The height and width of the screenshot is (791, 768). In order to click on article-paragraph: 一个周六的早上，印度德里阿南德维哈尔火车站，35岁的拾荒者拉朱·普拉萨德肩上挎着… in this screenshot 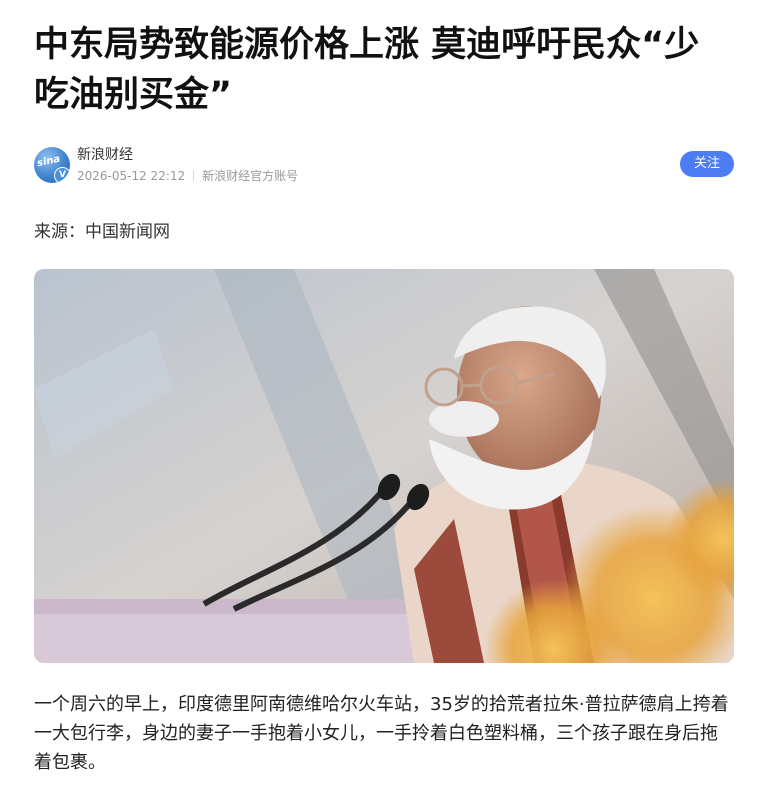, I will do `click(381, 733)`.